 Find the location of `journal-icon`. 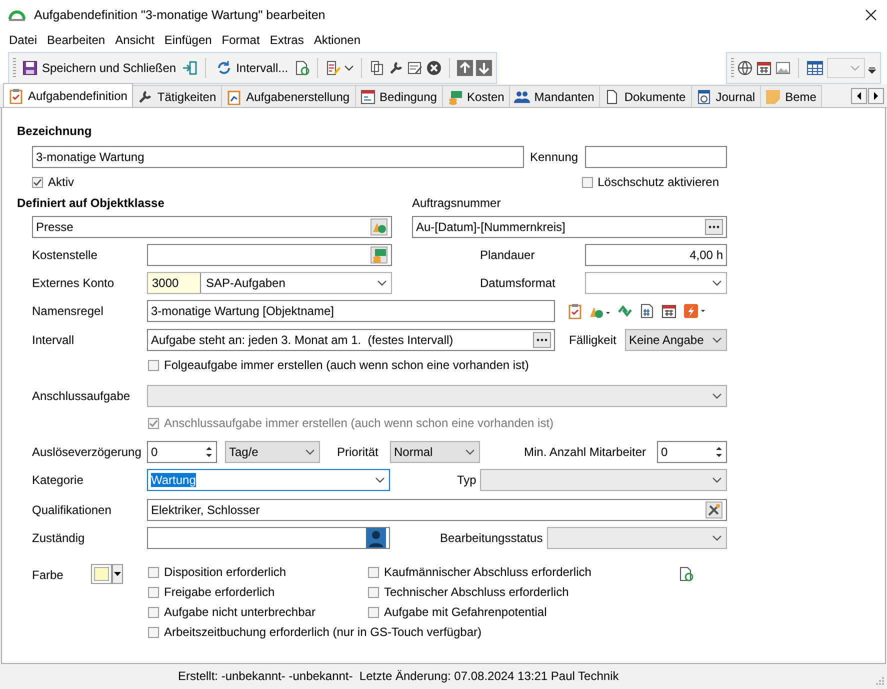

journal-icon is located at coordinates (704, 96).